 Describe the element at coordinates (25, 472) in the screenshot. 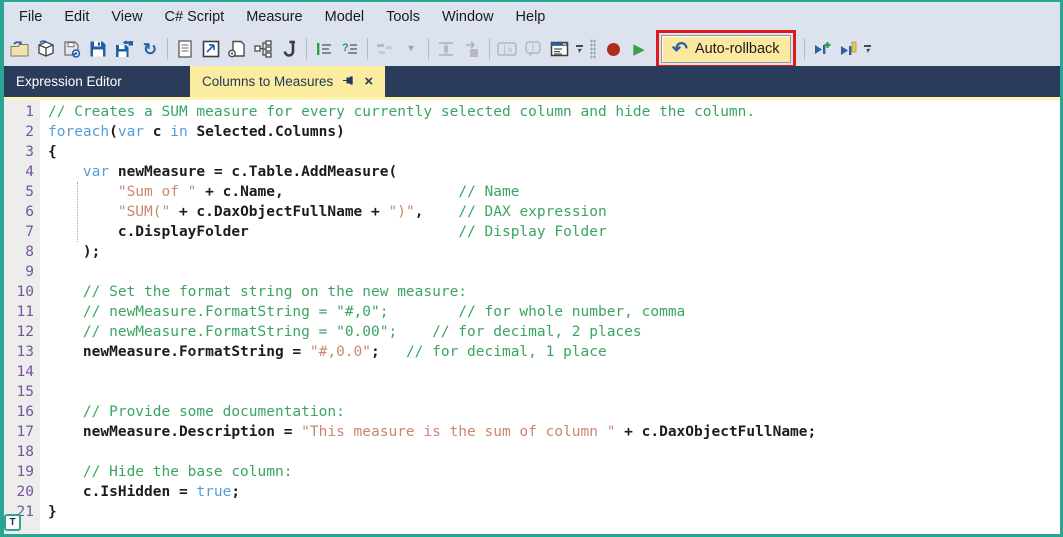

I see `line-number: 19` at that location.